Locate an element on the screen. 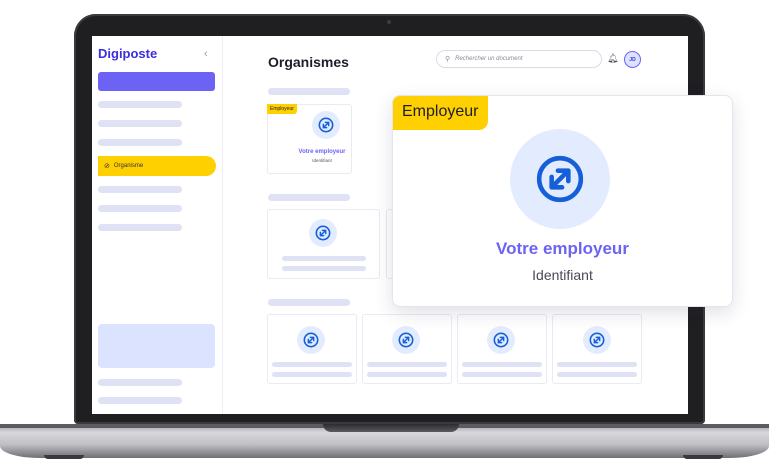  avatar: JD is located at coordinates (632, 59).